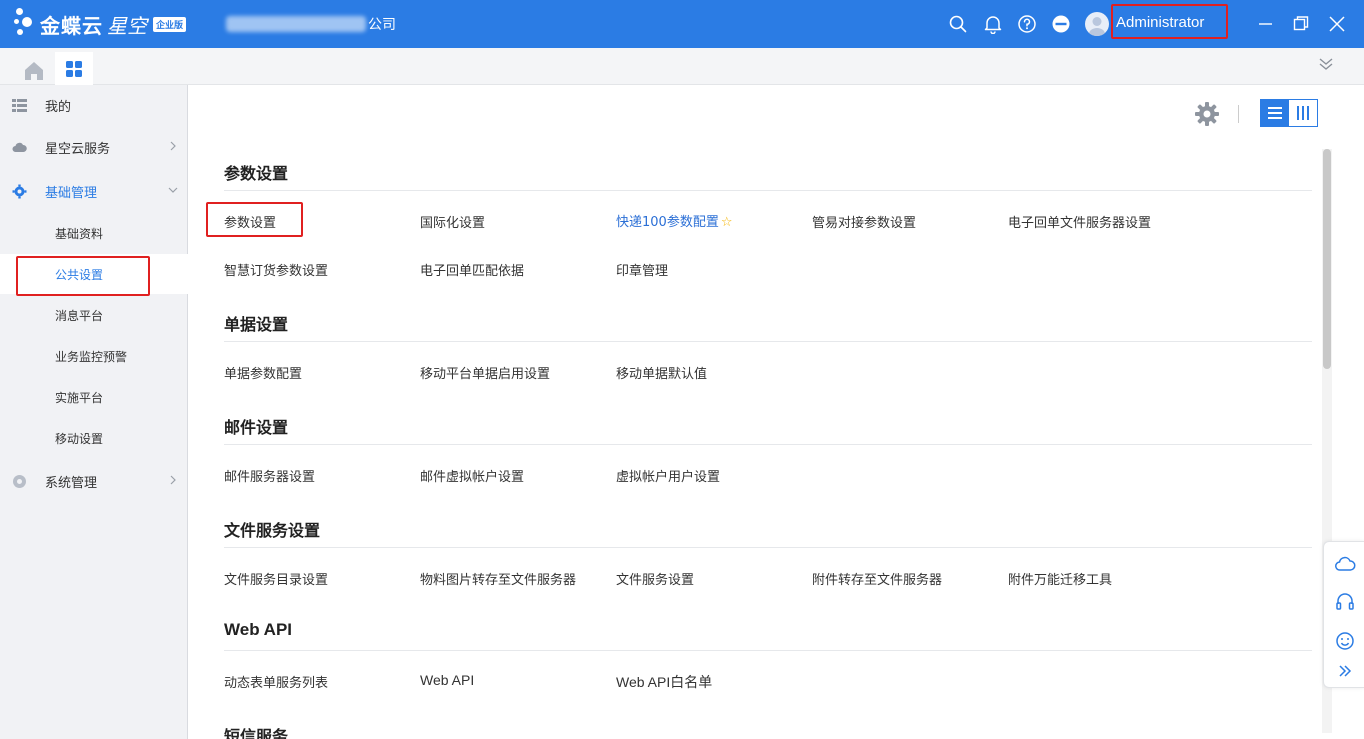 This screenshot has width=1364, height=739. Describe the element at coordinates (864, 221) in the screenshot. I see `link-guanyi-settings: 管易对接参数设置` at that location.